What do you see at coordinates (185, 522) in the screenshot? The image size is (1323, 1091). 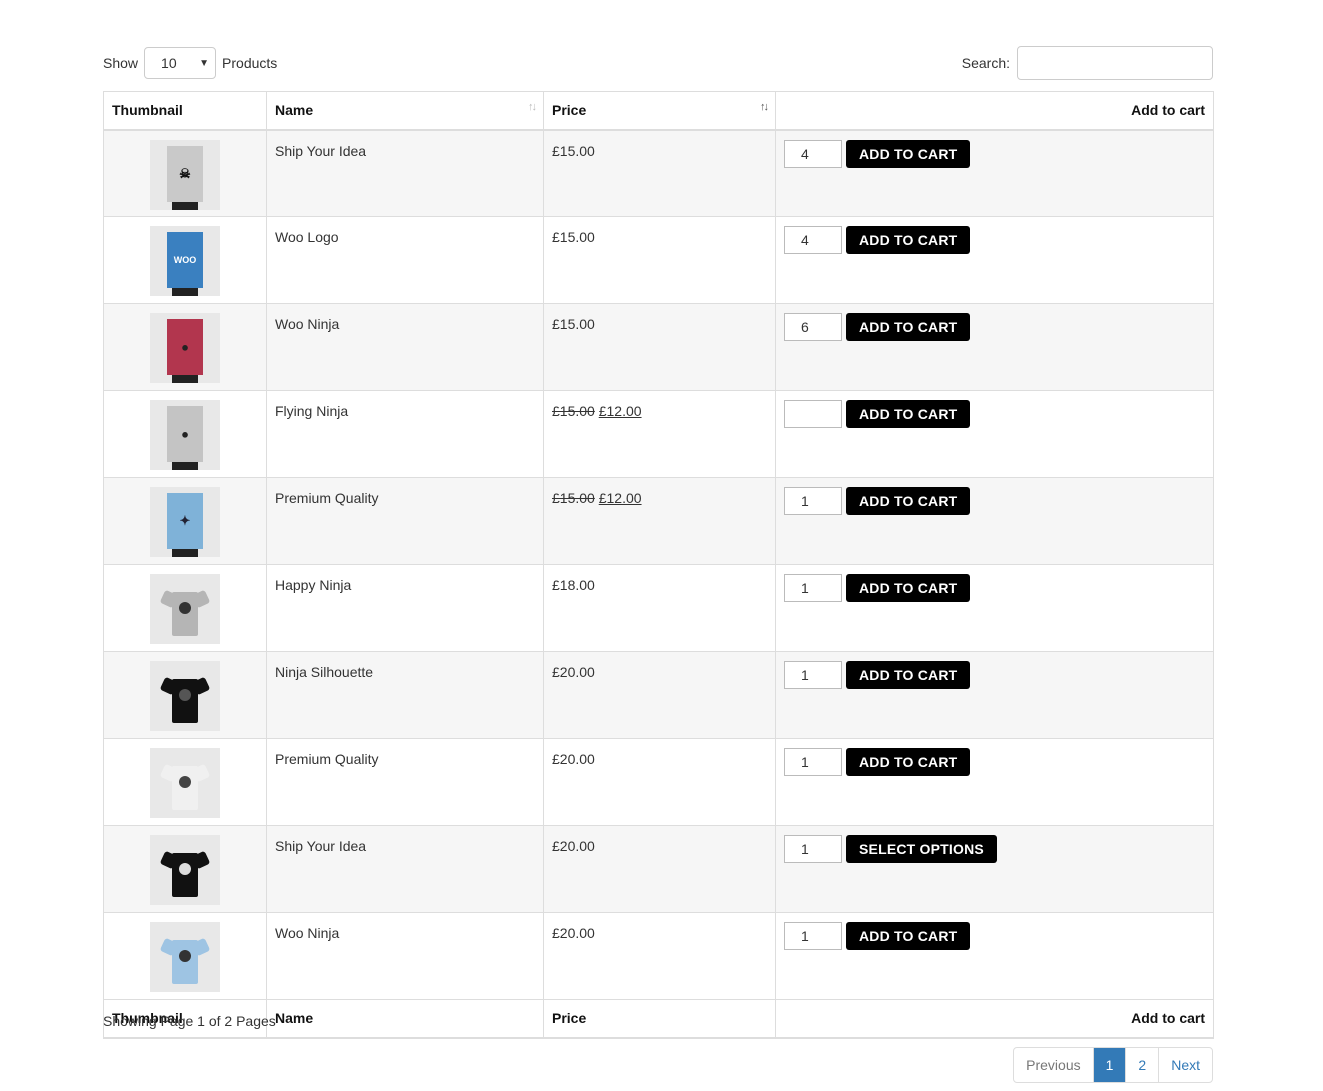 I see `product-thumbnail: ✦` at bounding box center [185, 522].